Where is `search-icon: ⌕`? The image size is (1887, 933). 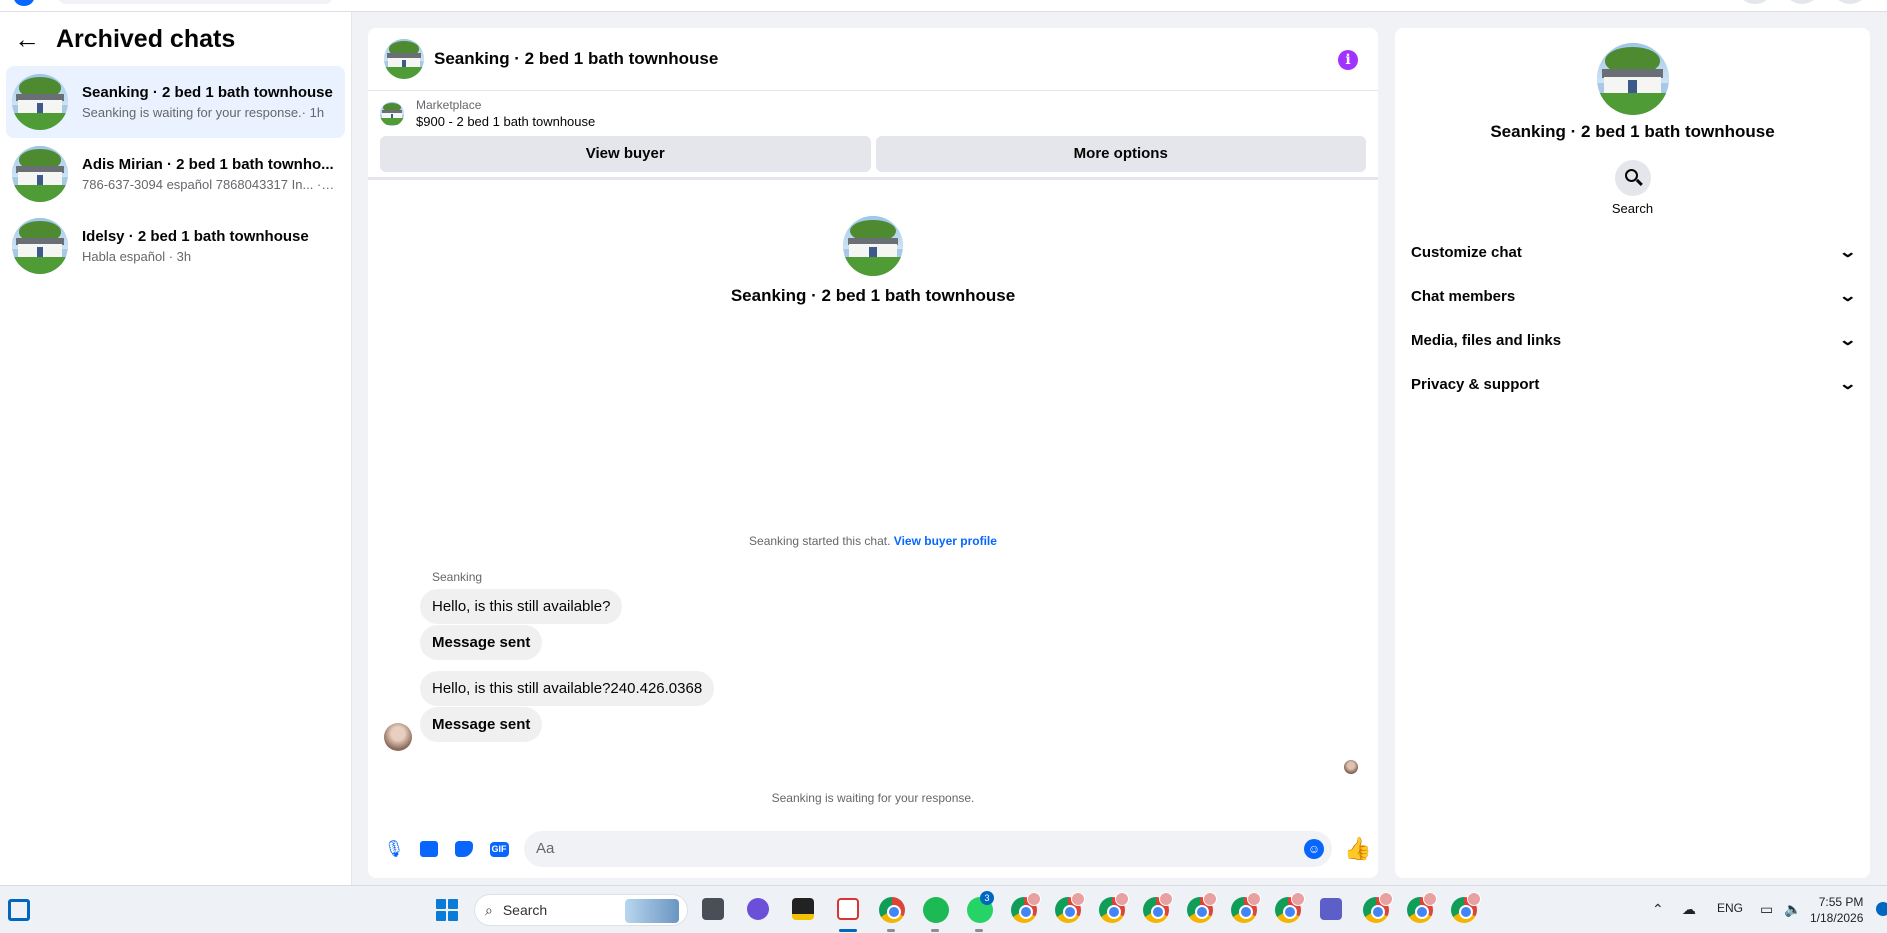 search-icon: ⌕ is located at coordinates (489, 909).